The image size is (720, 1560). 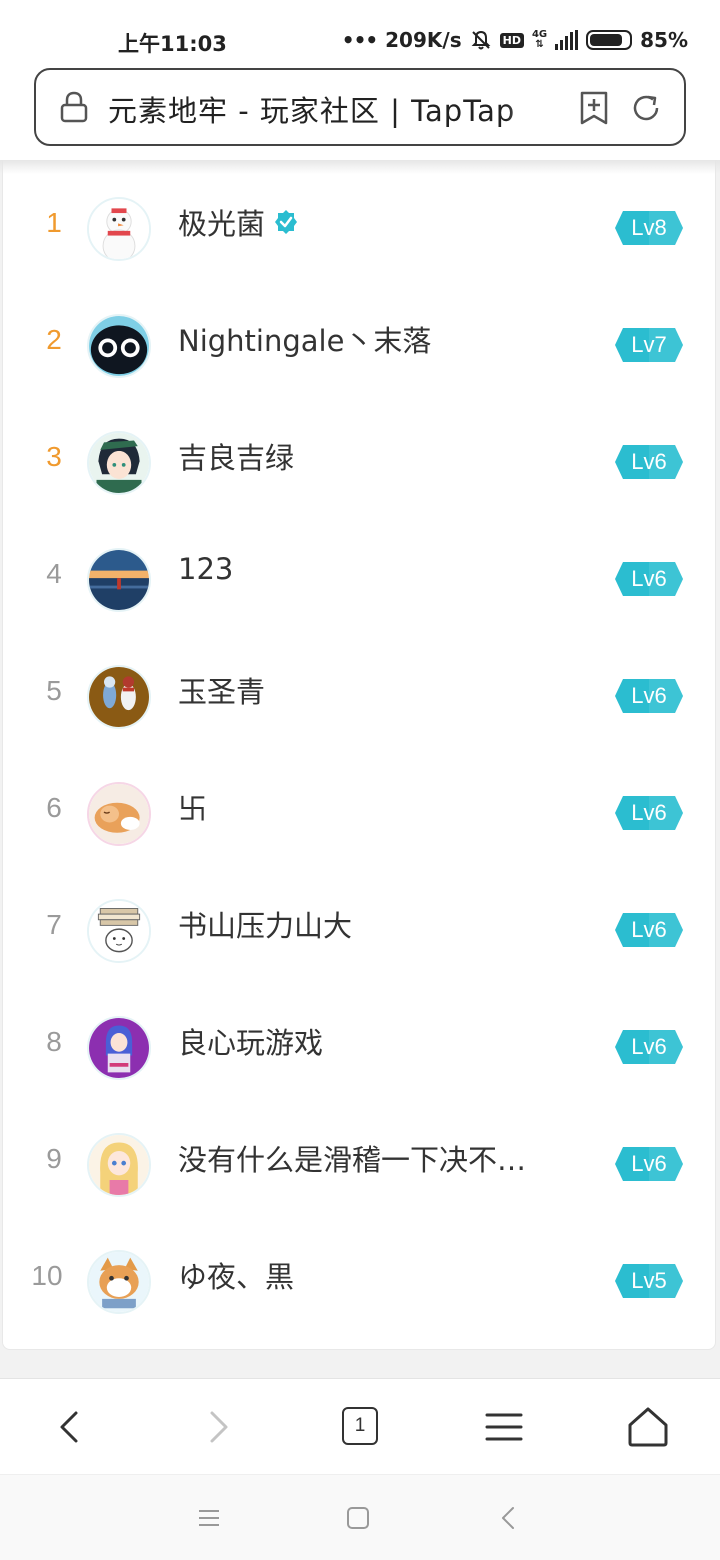 What do you see at coordinates (221, 222) in the screenshot?
I see `user-name-text: 极光菌` at bounding box center [221, 222].